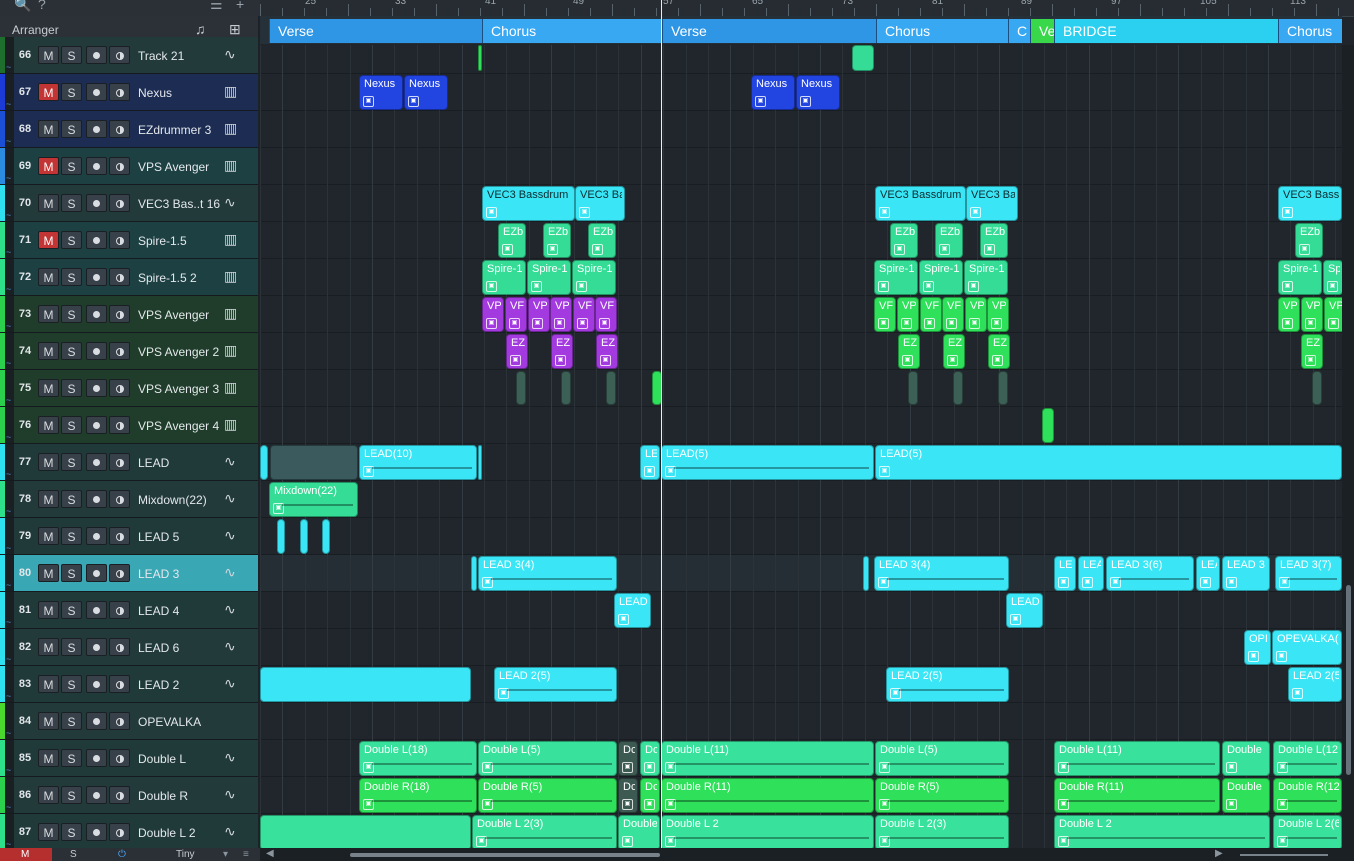  I want to click on clip: LEA ▣, so click(1091, 573).